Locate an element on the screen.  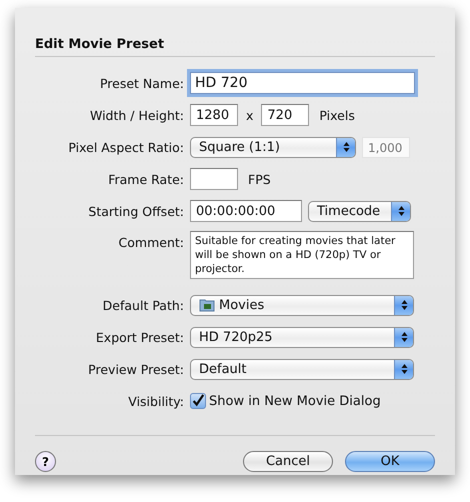
checkbox-label: Show in New Movie Dialog is located at coordinates (295, 401).